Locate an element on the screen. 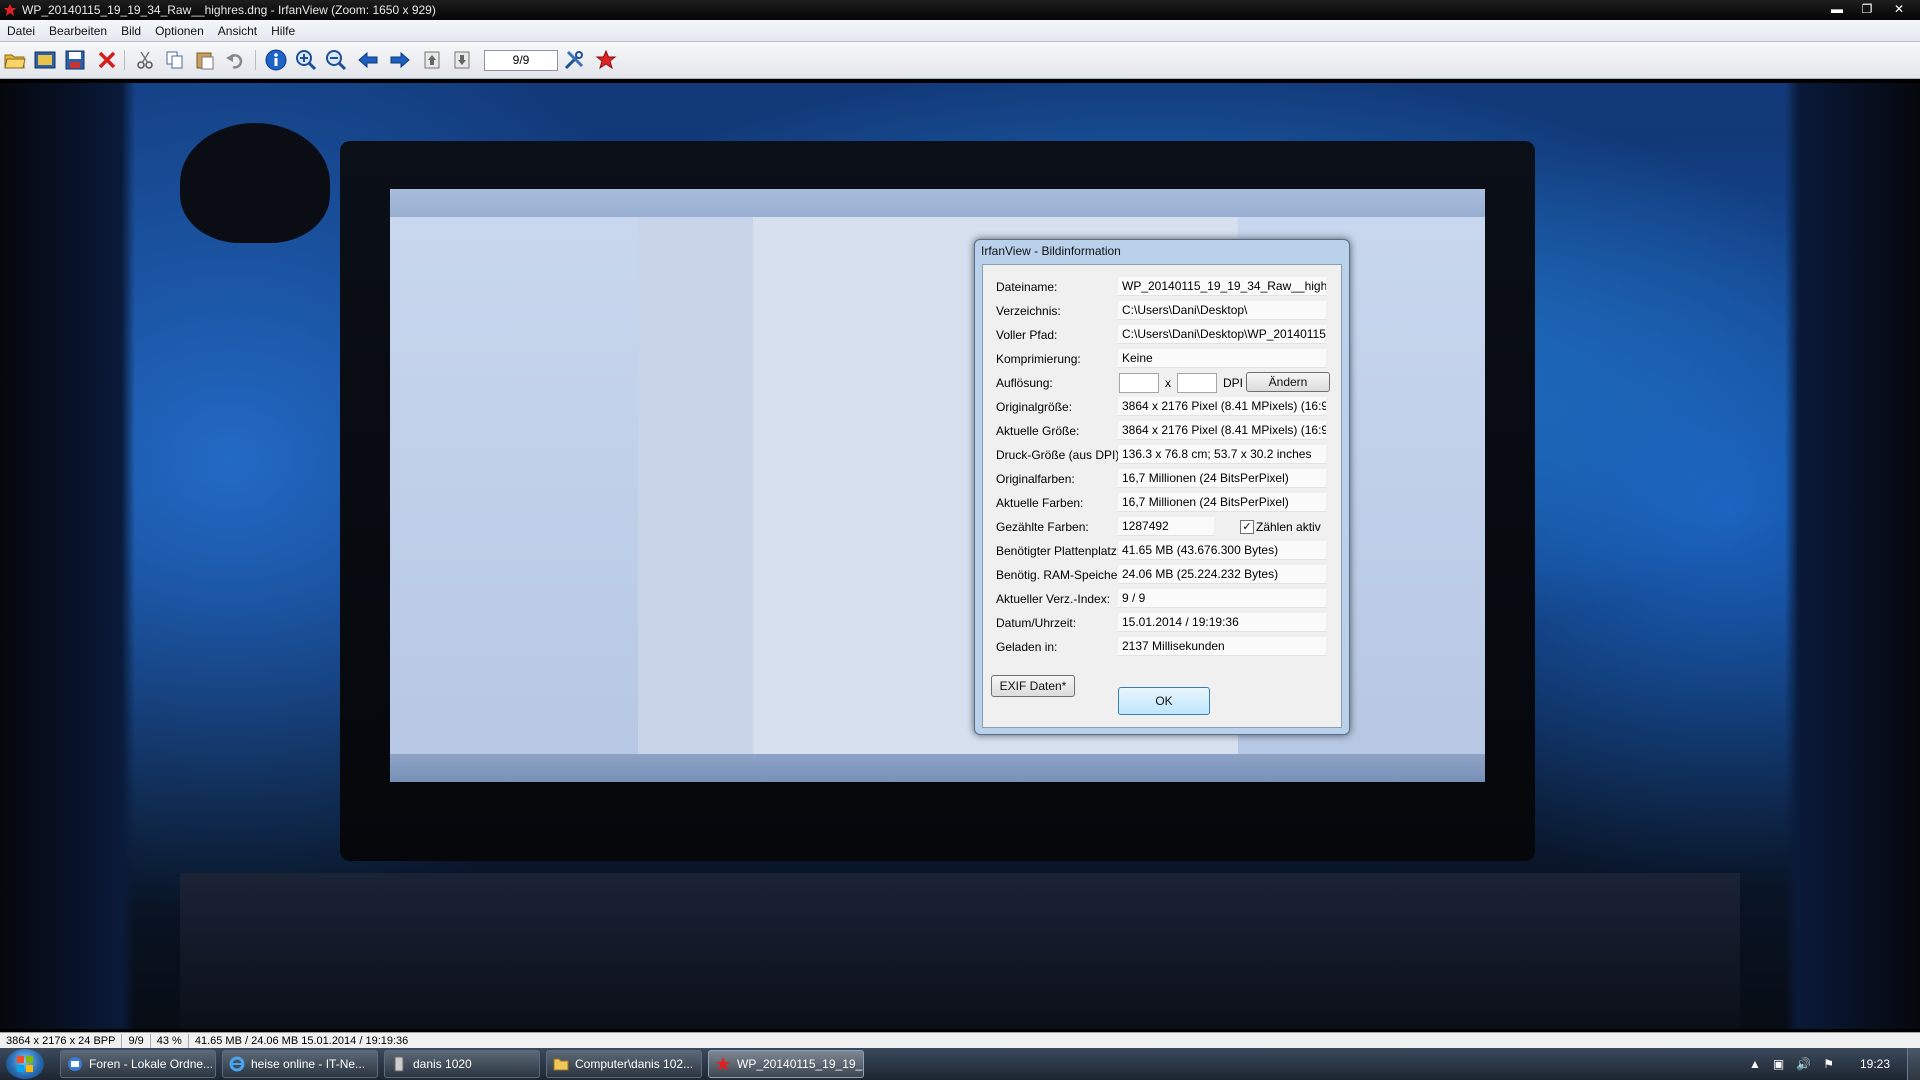  task-label: danis 1020 is located at coordinates (442, 1064).